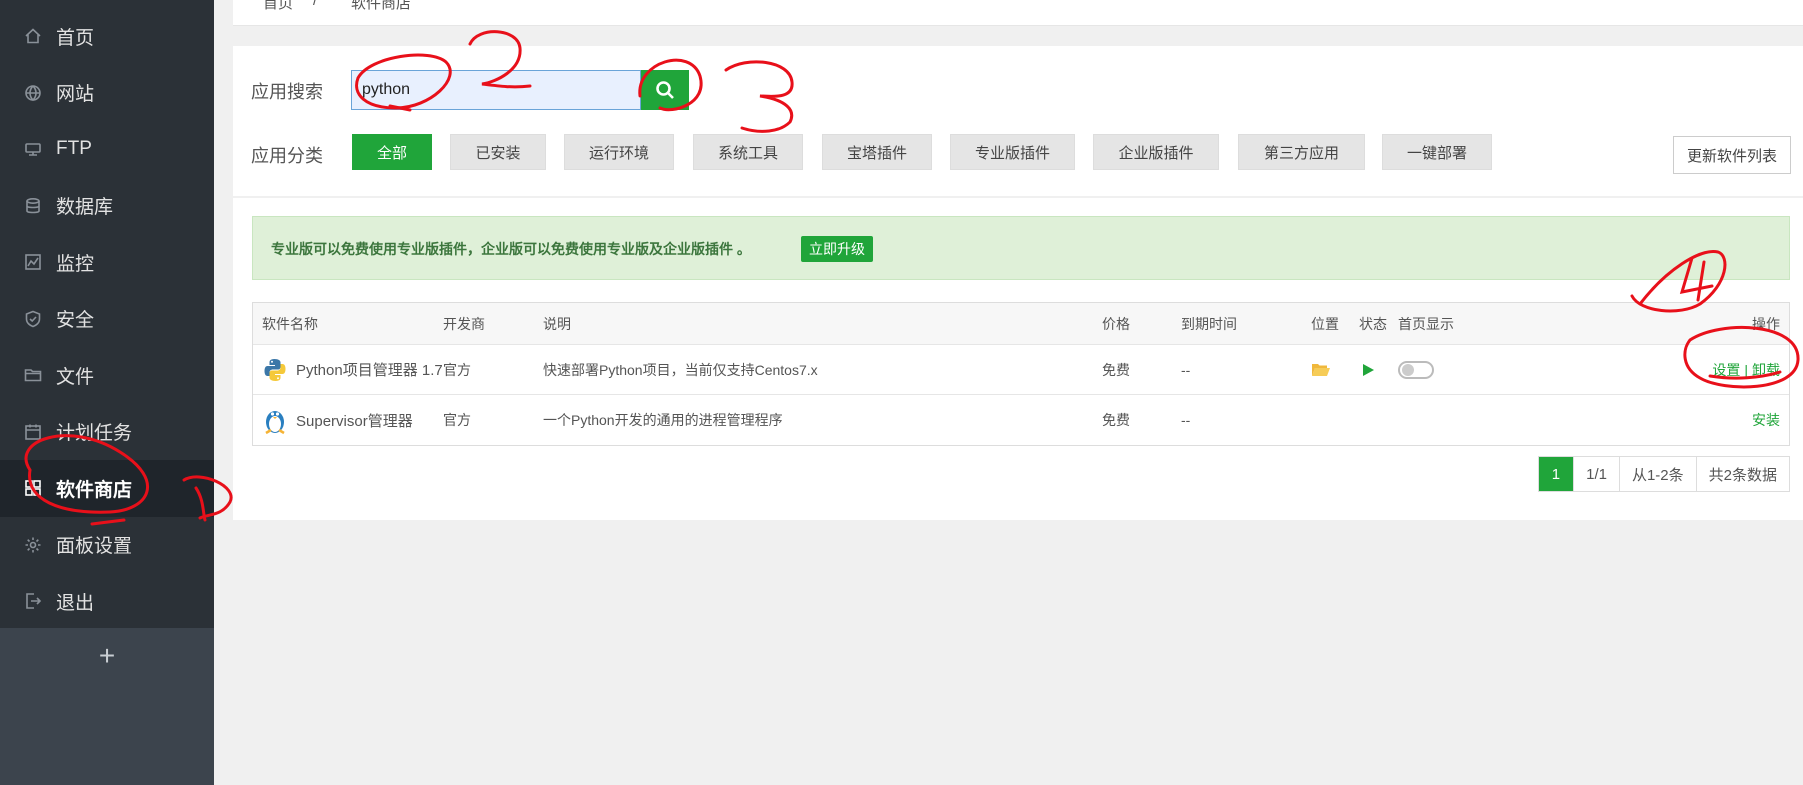 The height and width of the screenshot is (785, 1803). I want to click on sidebar-item-logout: 退出, so click(107, 601).